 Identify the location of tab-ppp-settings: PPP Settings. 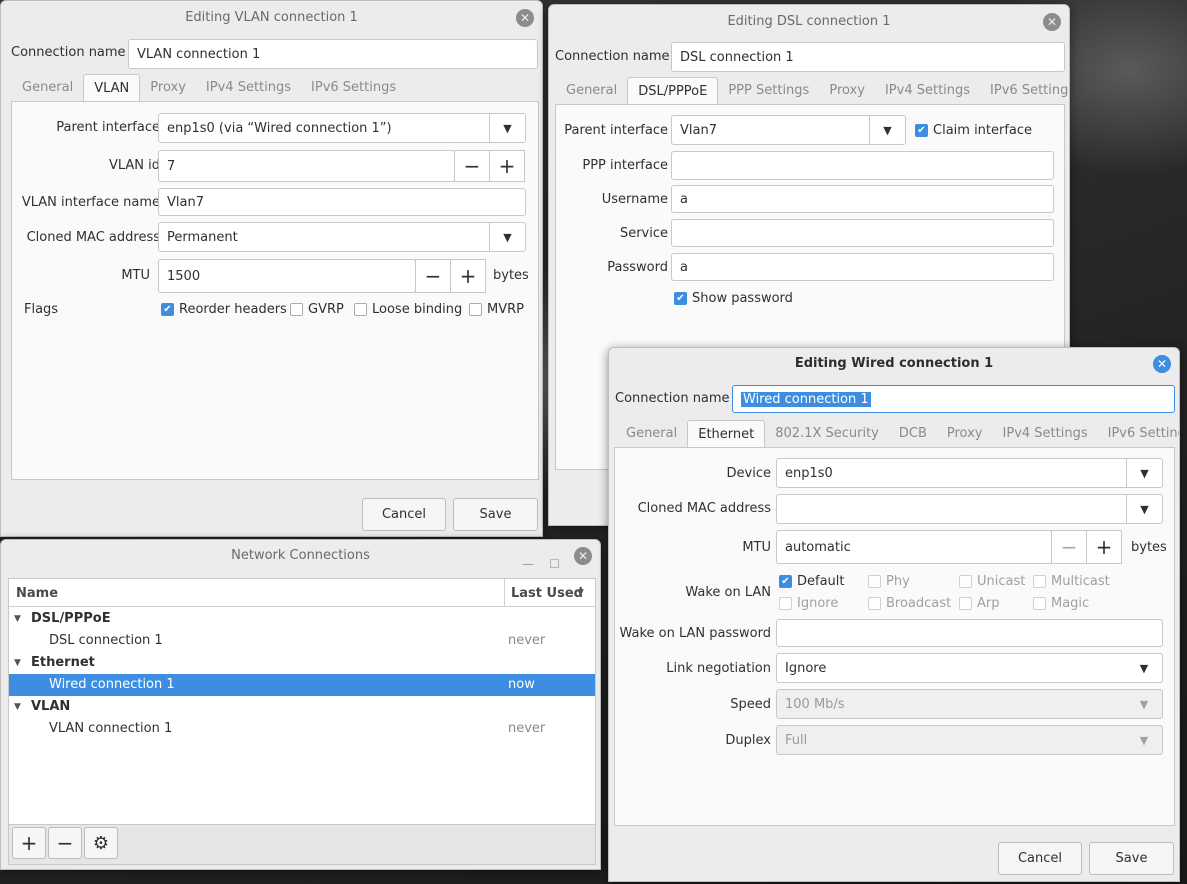
(768, 91).